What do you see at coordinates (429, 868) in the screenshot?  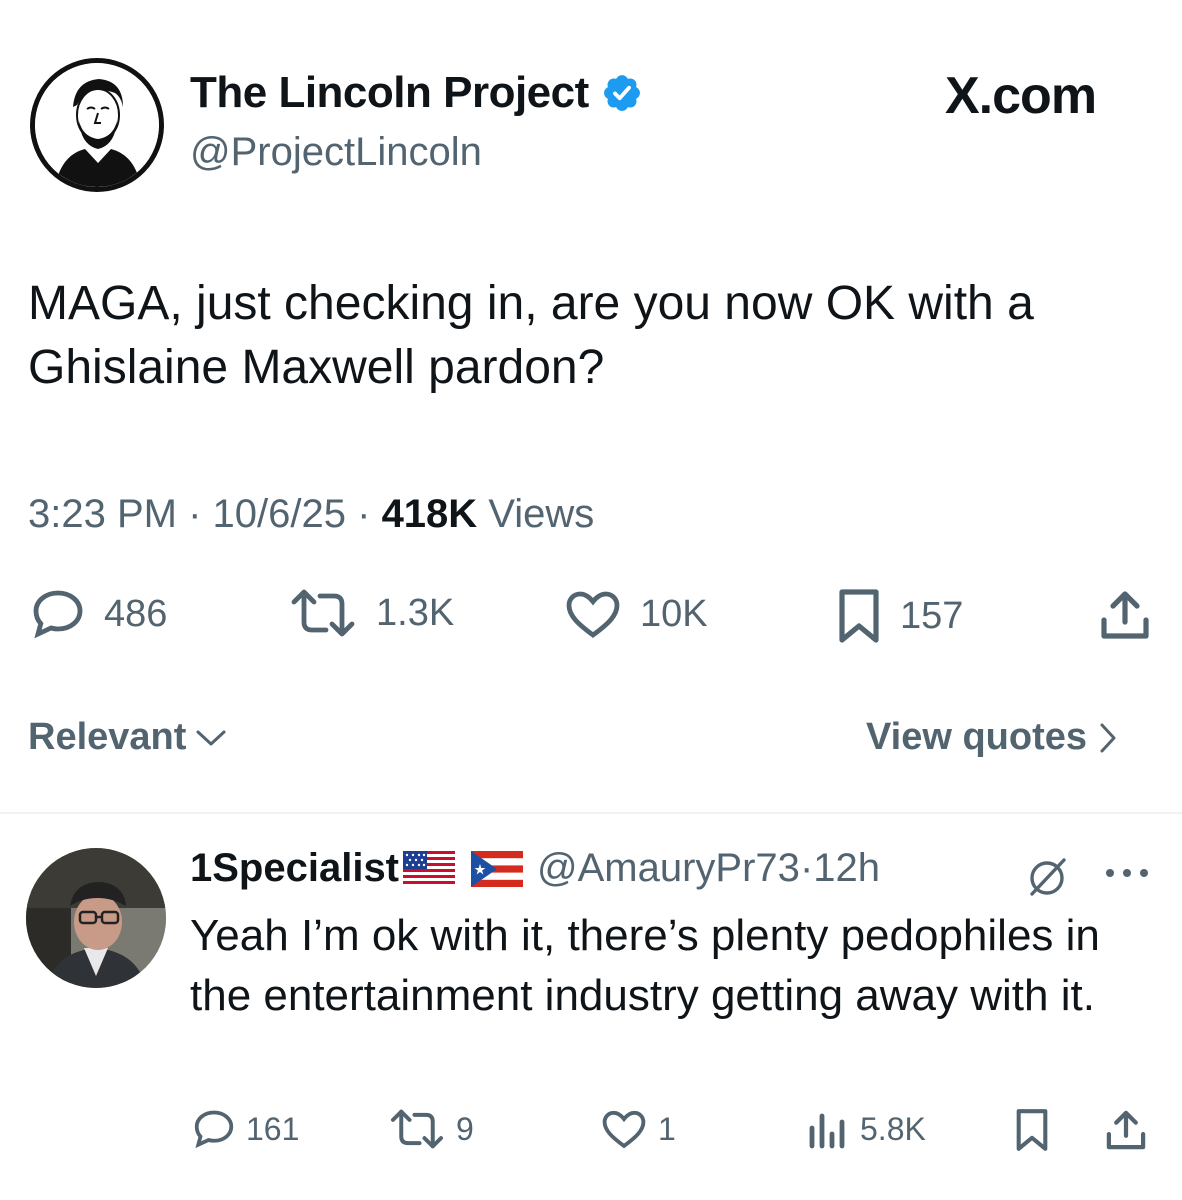 I see `us-flag-icon` at bounding box center [429, 868].